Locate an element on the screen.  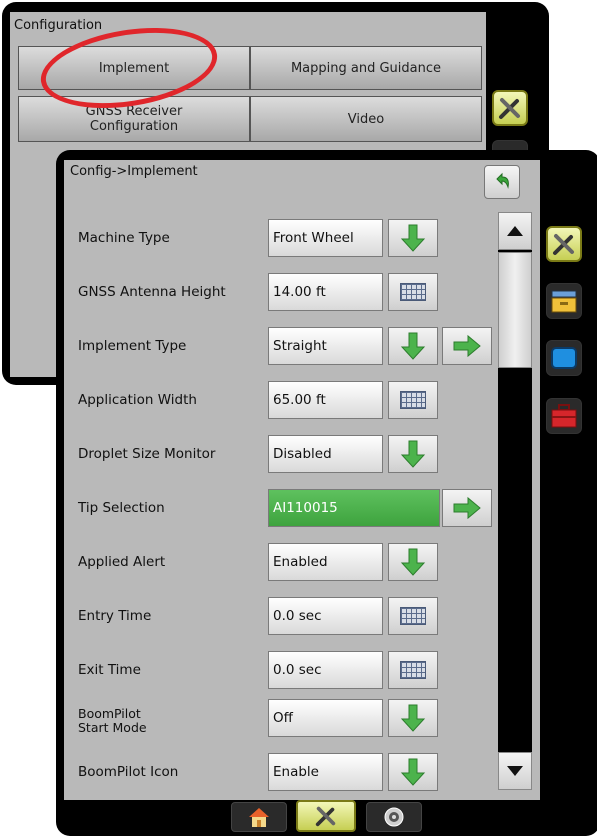
home-icon is located at coordinates (259, 817).